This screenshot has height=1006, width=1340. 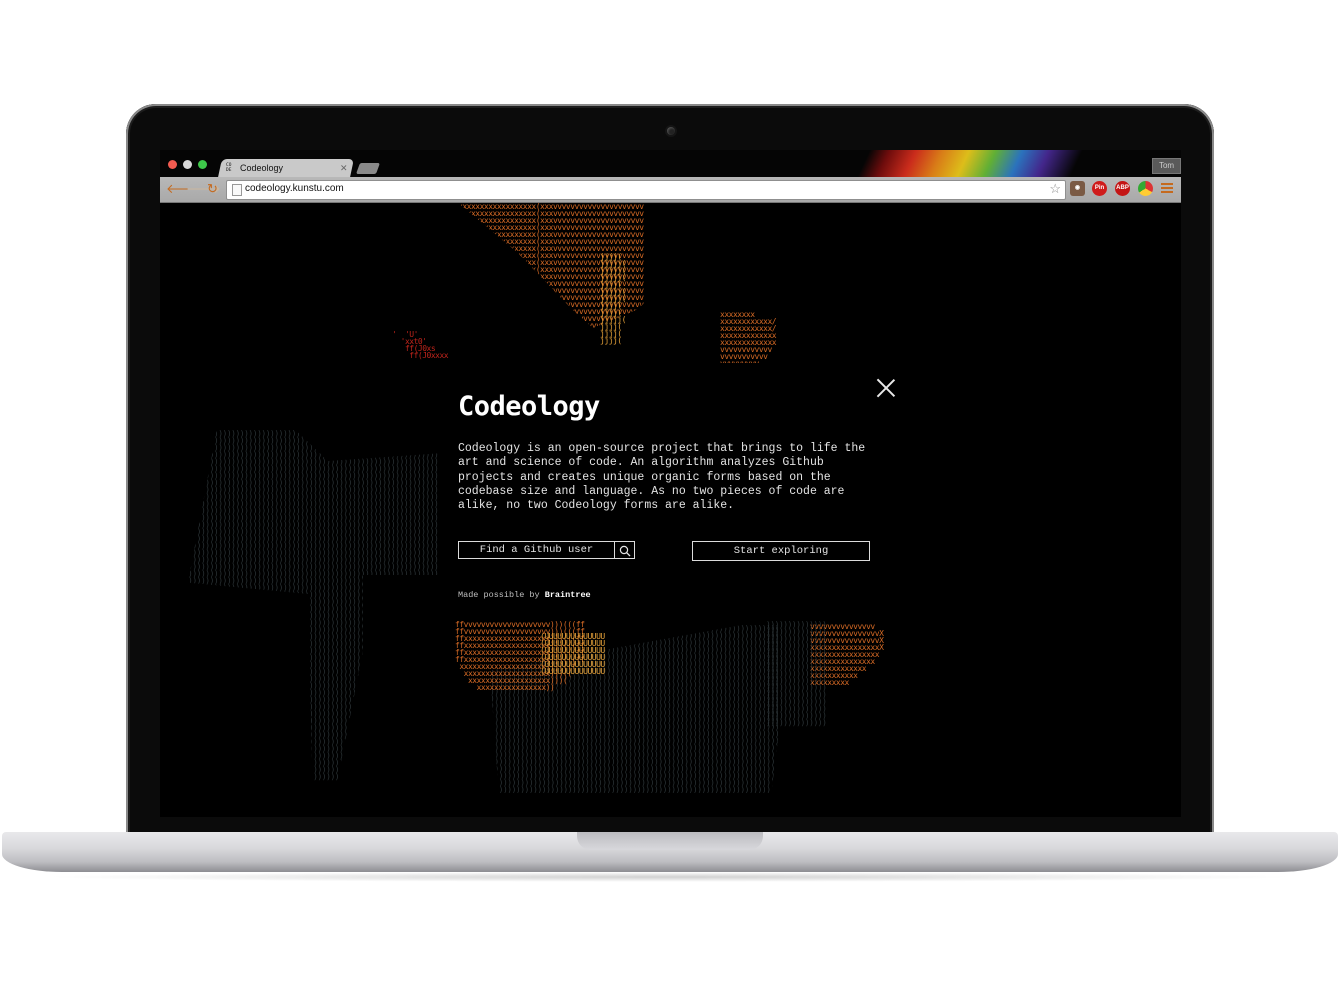 What do you see at coordinates (1167, 189) in the screenshot?
I see `menu-icon` at bounding box center [1167, 189].